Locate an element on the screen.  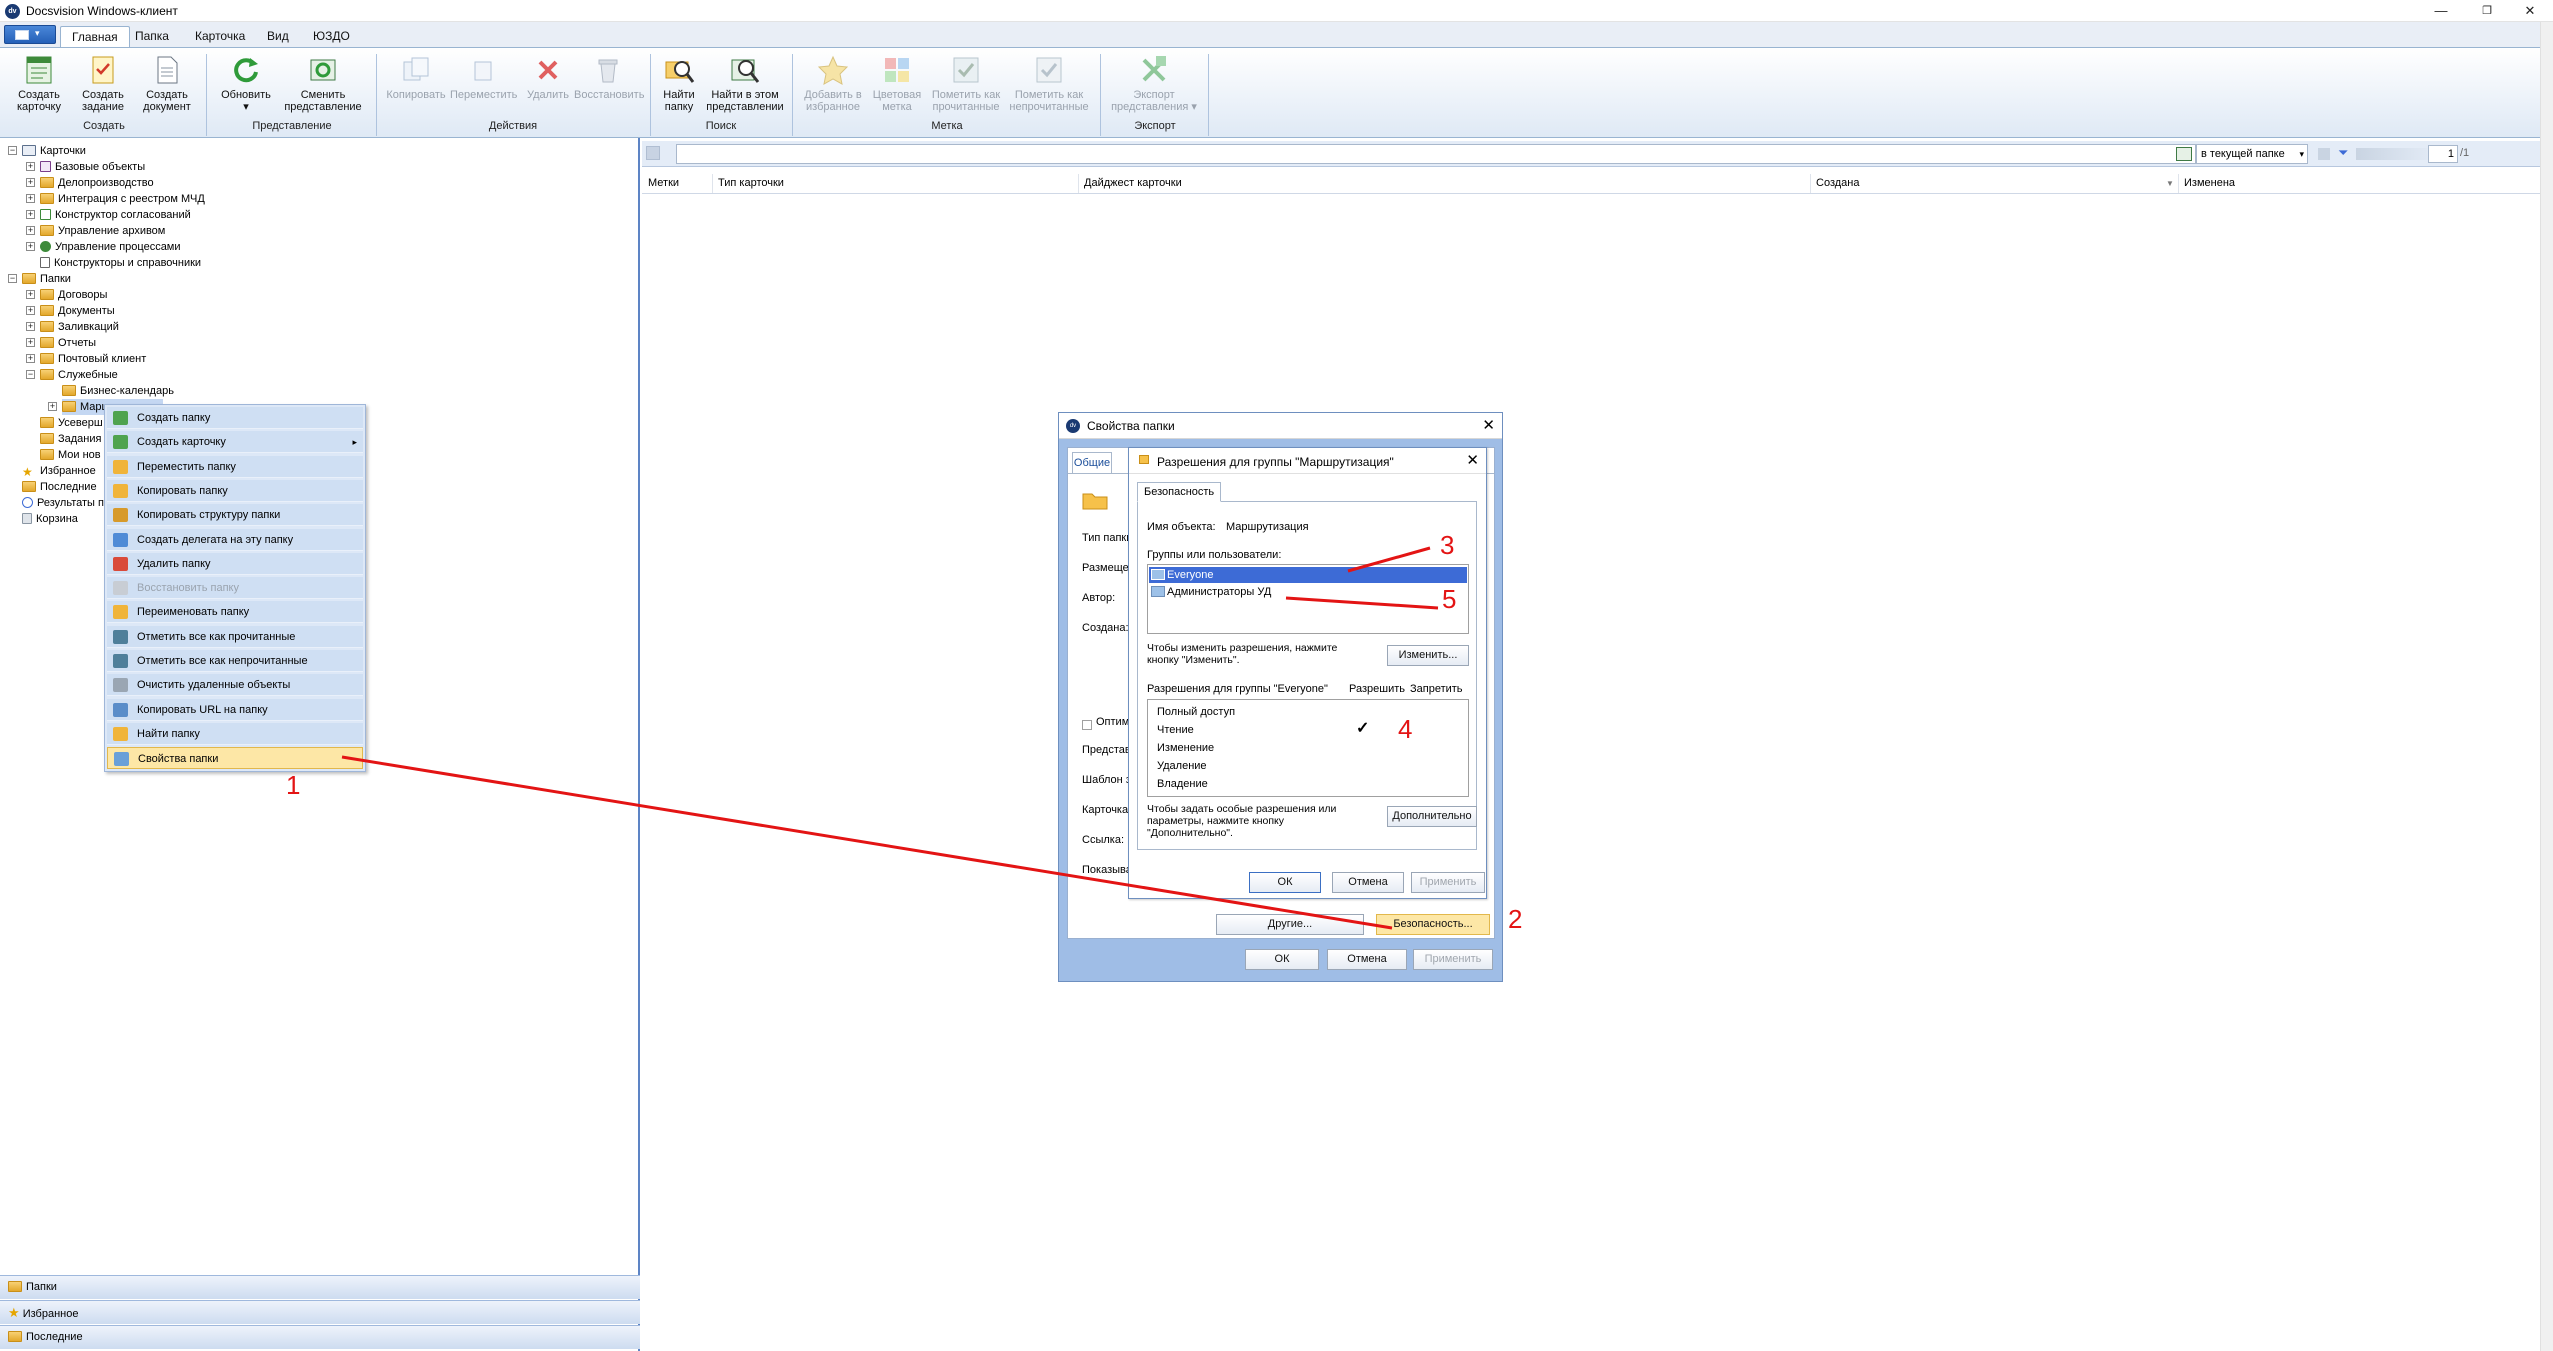
context-menu-item-find: Найти папку is located at coordinates (235, 733).